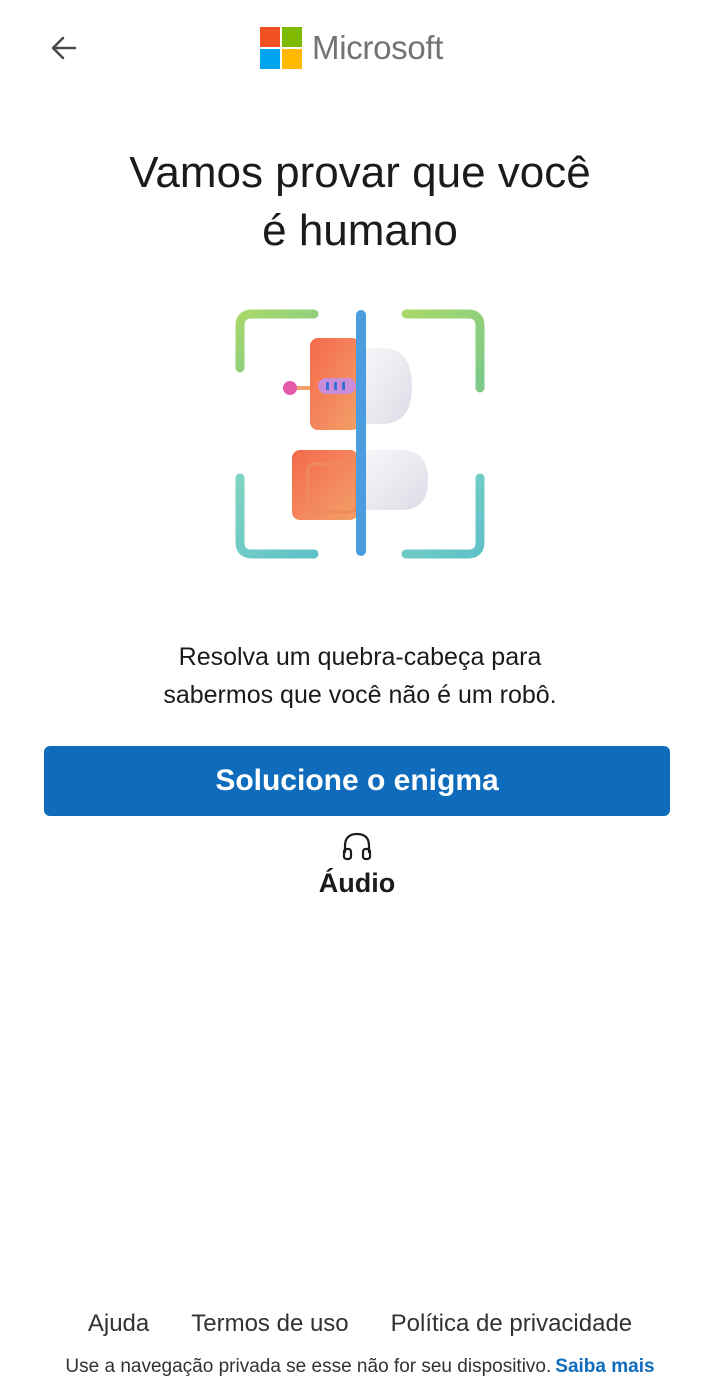 The image size is (720, 1384). I want to click on learn-more-link: Saiba mais, so click(604, 1366).